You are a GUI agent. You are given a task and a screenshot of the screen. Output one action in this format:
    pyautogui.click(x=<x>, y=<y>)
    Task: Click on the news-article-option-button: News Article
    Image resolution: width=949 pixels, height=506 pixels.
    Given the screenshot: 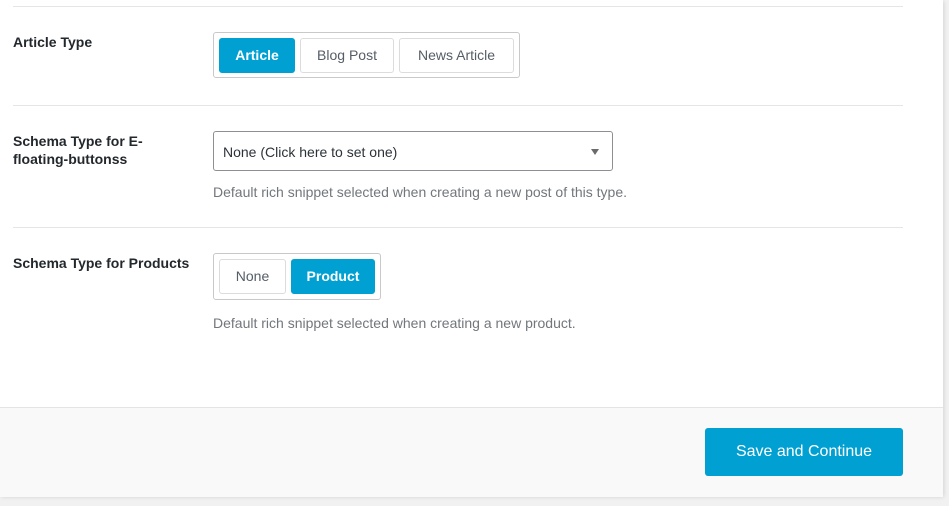 What is the action you would take?
    pyautogui.click(x=456, y=55)
    